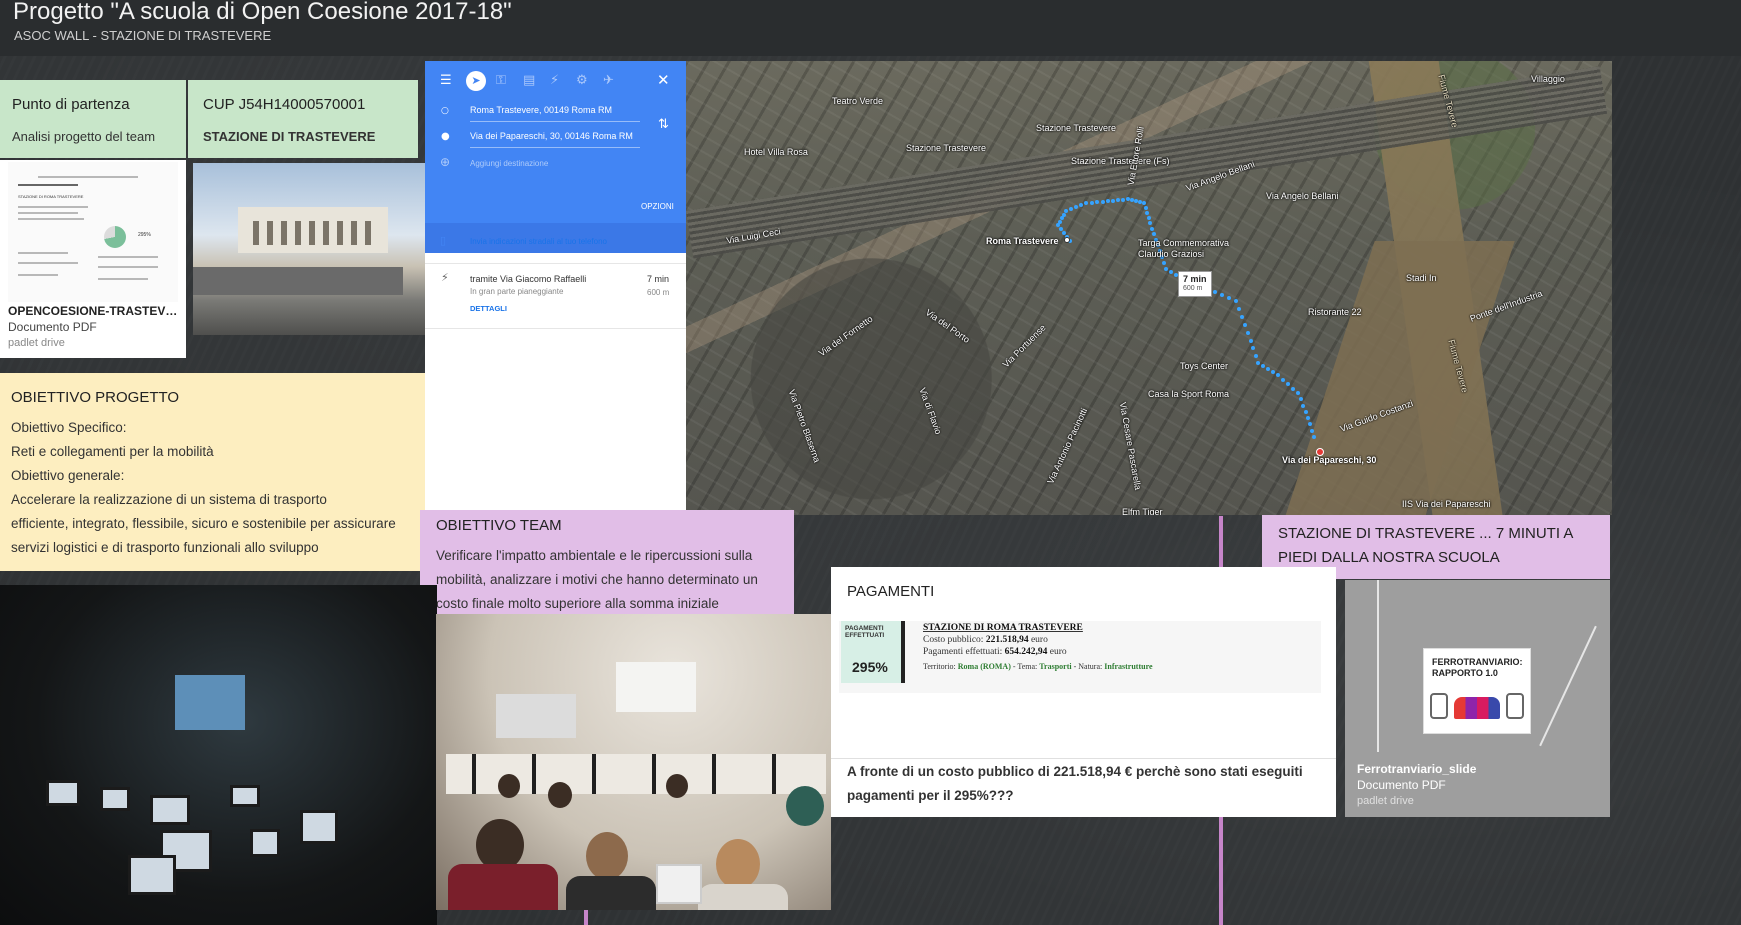 Image resolution: width=1741 pixels, height=925 pixels. Describe the element at coordinates (284, 104) in the screenshot. I see `post-title: CUP J54H14000570001` at that location.